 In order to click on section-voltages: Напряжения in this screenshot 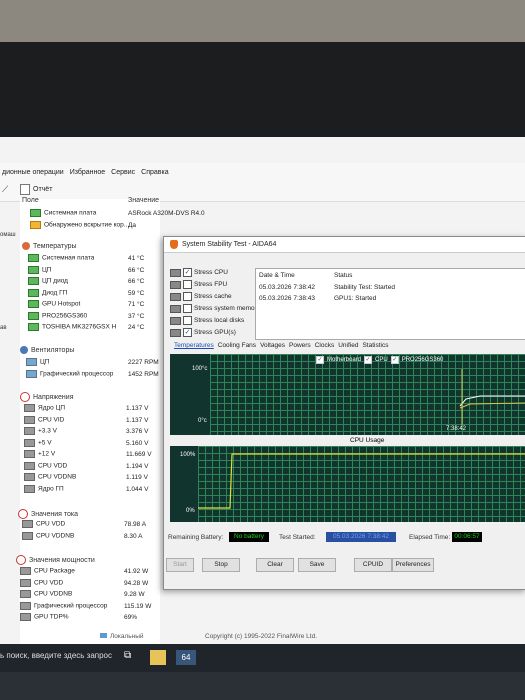, I will do `click(47, 397)`.